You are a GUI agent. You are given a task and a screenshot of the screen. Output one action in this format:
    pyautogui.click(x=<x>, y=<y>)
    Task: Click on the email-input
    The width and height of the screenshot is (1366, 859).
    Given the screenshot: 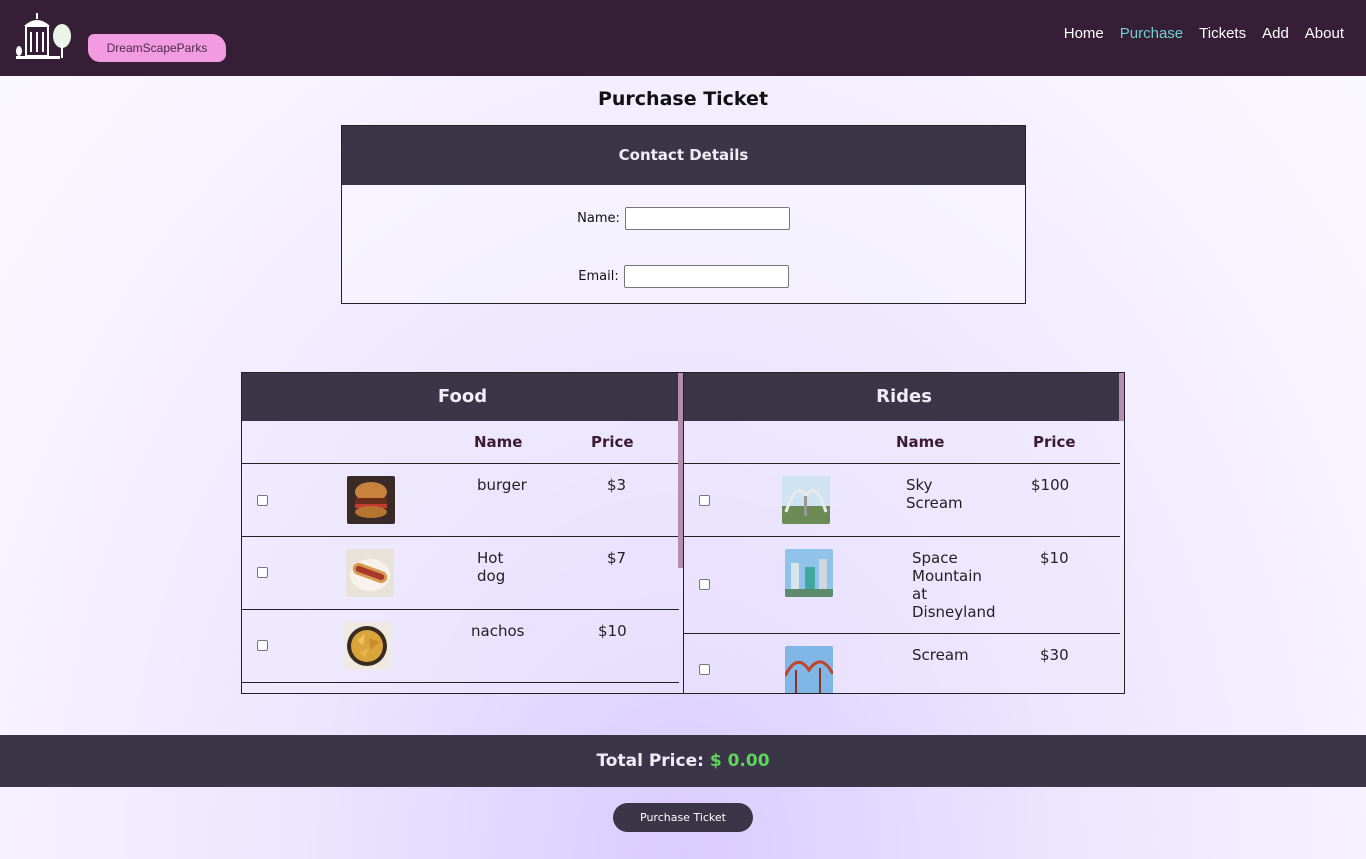 What is the action you would take?
    pyautogui.click(x=706, y=276)
    